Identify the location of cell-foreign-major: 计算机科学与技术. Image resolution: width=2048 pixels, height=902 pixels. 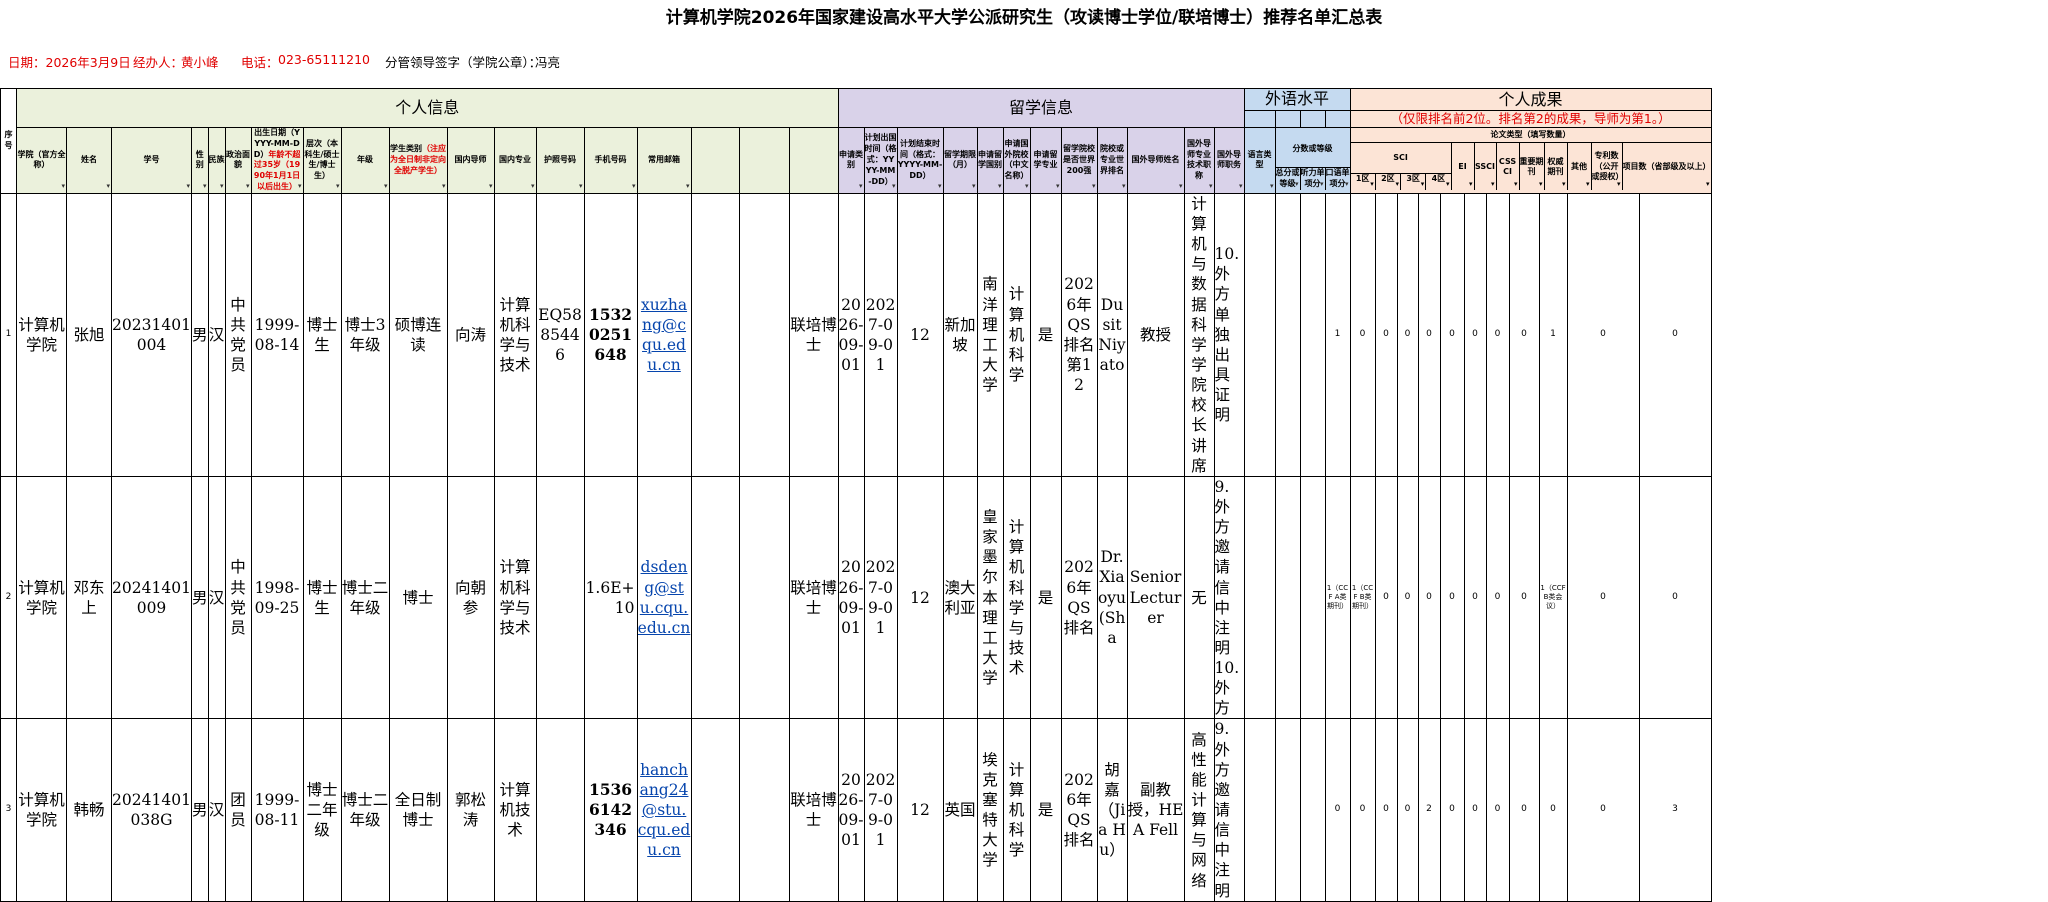
(1016, 597).